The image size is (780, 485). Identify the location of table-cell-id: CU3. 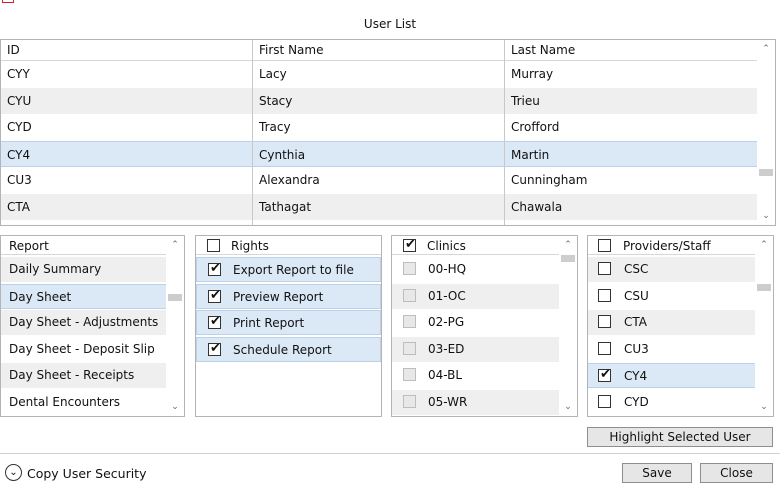
(19, 180).